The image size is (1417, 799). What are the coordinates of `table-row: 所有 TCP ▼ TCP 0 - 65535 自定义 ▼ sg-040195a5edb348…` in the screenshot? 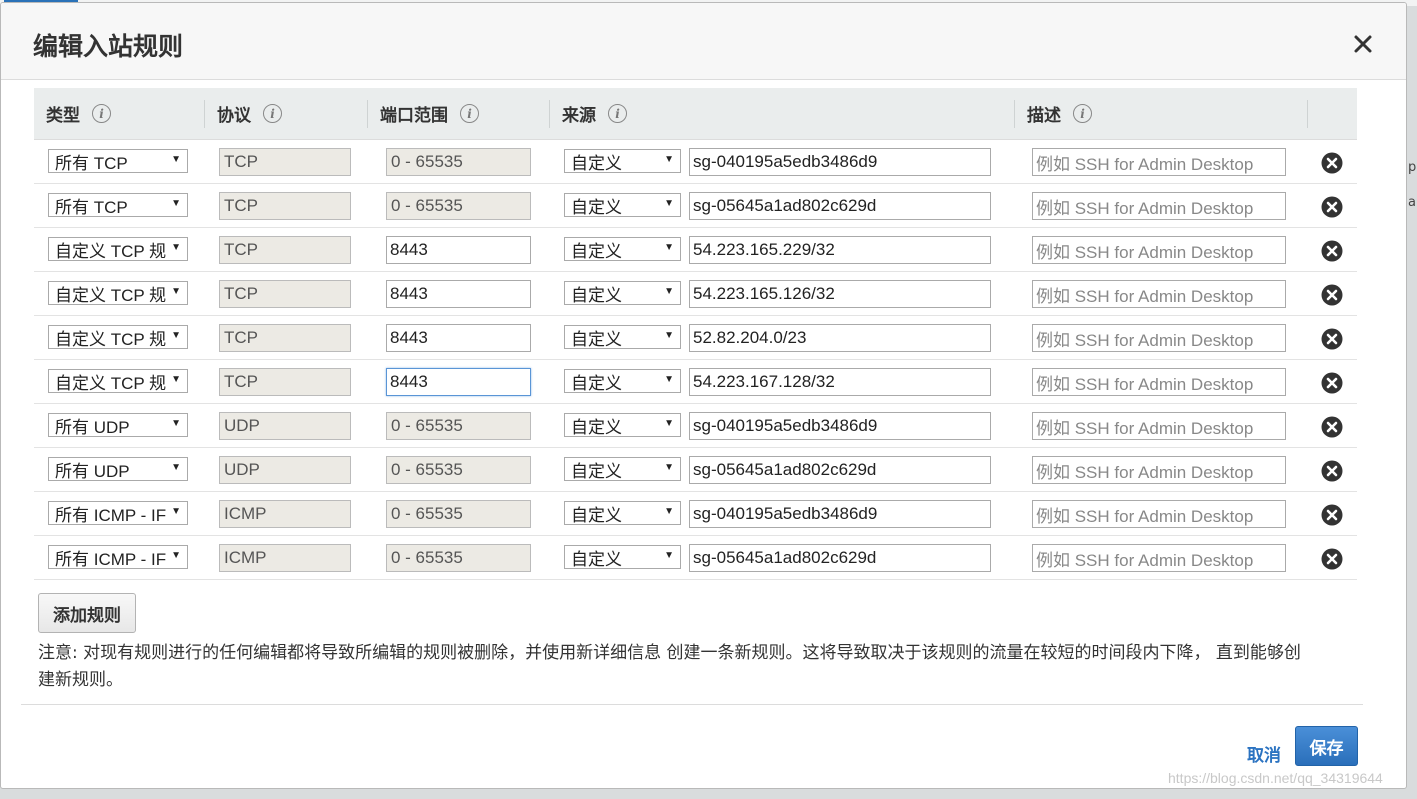 It's located at (695, 162).